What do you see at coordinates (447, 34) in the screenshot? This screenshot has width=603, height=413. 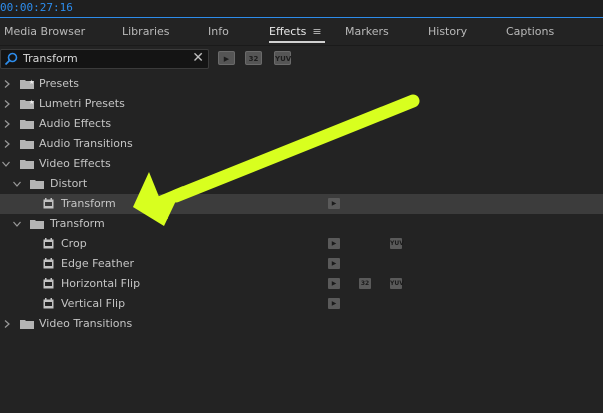 I see `tab-history: History` at bounding box center [447, 34].